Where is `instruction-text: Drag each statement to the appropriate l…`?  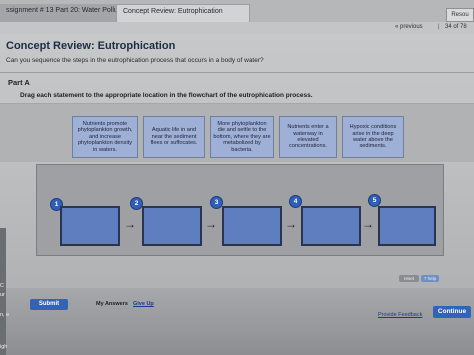 instruction-text: Drag each statement to the appropriate l… is located at coordinates (166, 95).